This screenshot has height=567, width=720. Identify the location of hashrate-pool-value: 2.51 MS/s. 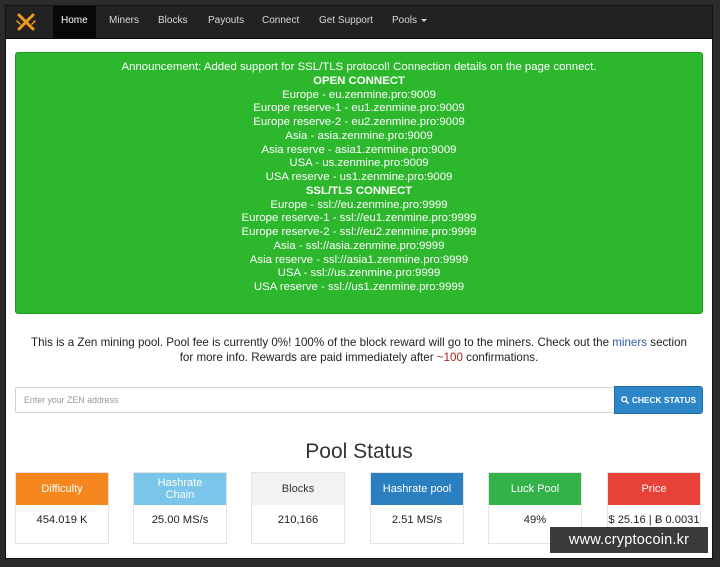
(417, 520).